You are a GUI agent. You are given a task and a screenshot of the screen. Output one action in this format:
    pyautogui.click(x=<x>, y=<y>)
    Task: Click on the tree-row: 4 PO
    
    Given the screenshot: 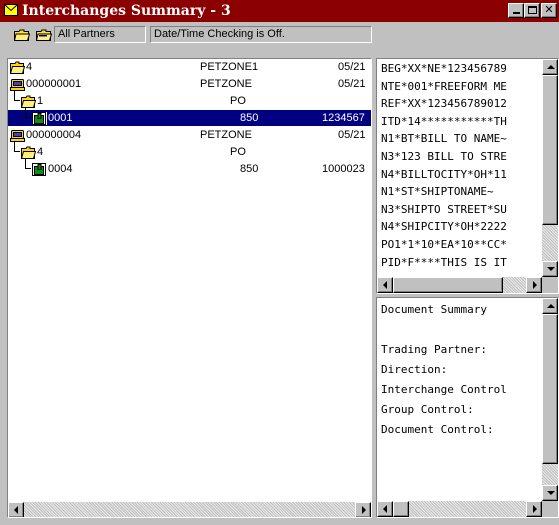 What is the action you would take?
    pyautogui.click(x=189, y=150)
    